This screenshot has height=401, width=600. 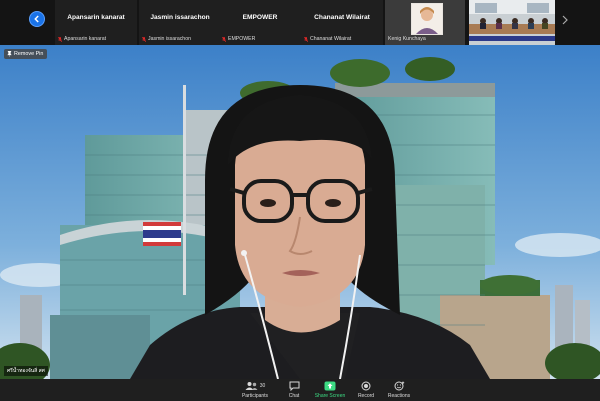 I want to click on chat-icon, so click(x=294, y=386).